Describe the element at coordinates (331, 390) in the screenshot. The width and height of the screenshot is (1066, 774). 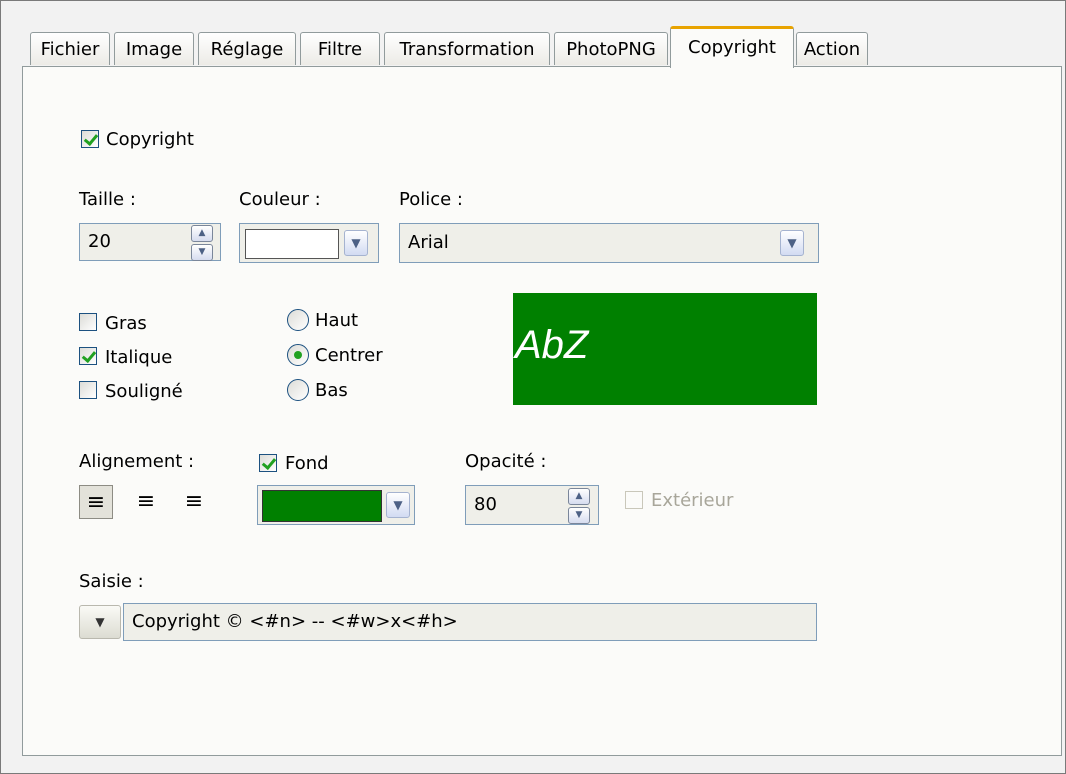
I see `bas-label: Bas` at that location.